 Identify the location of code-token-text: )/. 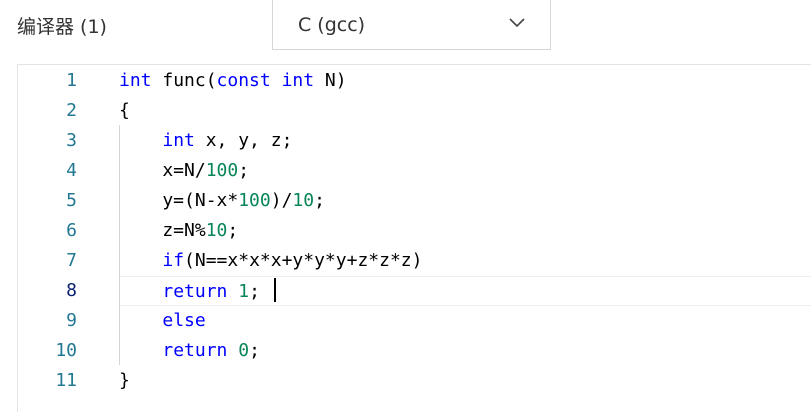
(281, 200).